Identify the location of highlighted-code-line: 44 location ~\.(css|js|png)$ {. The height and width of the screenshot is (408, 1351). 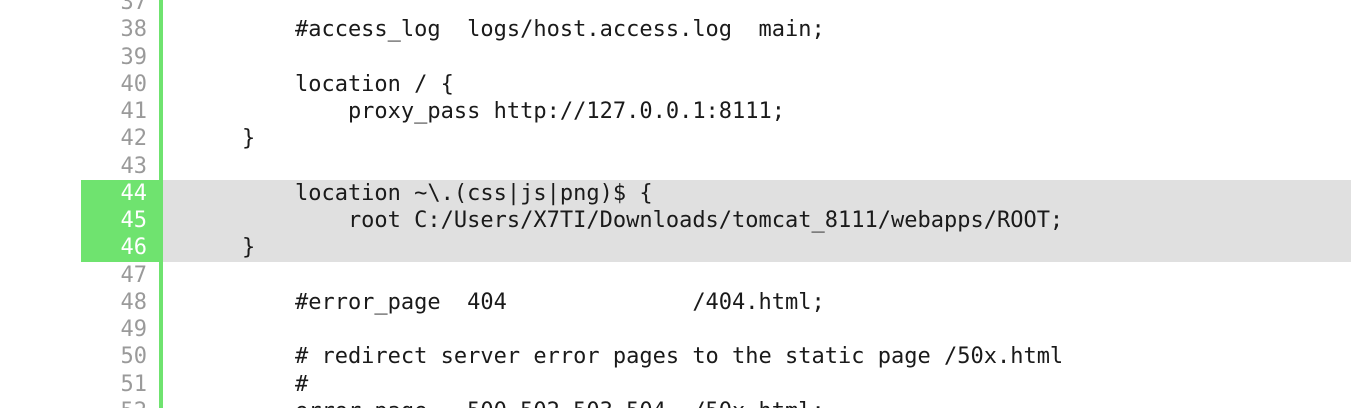
(675, 193).